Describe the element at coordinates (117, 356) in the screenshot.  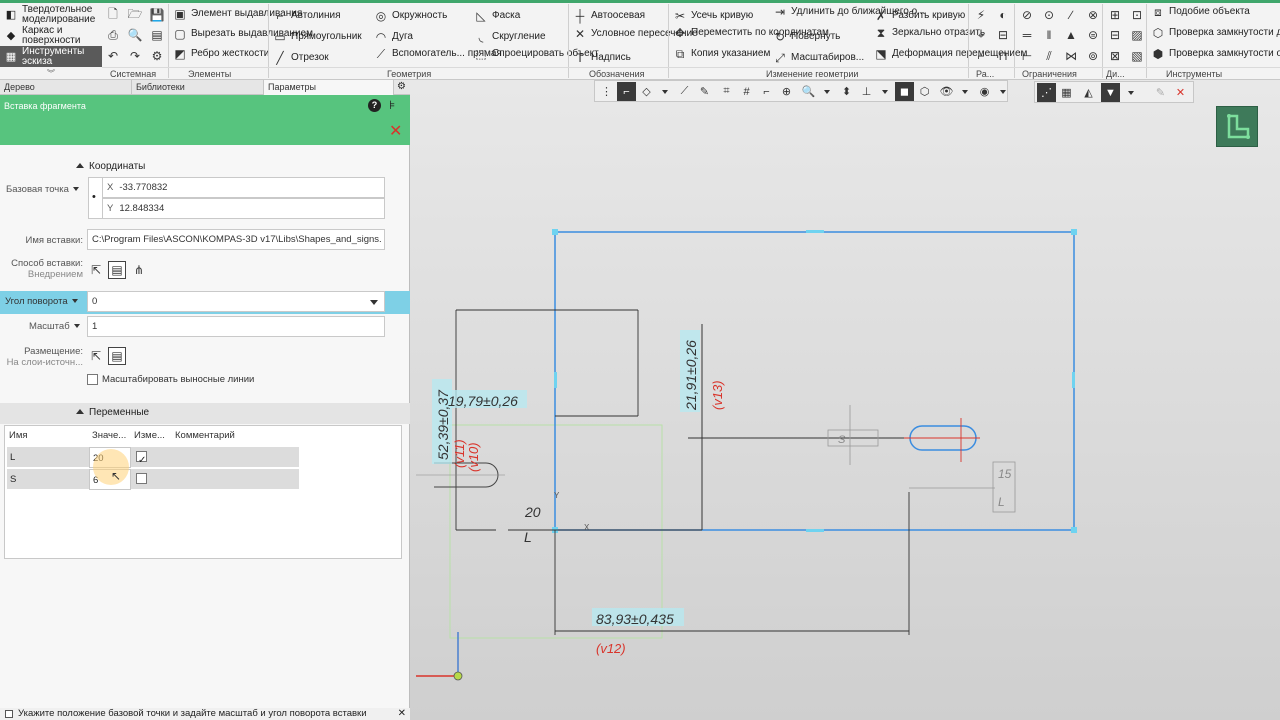
I see `placement-current-layer-icon: ▤` at that location.